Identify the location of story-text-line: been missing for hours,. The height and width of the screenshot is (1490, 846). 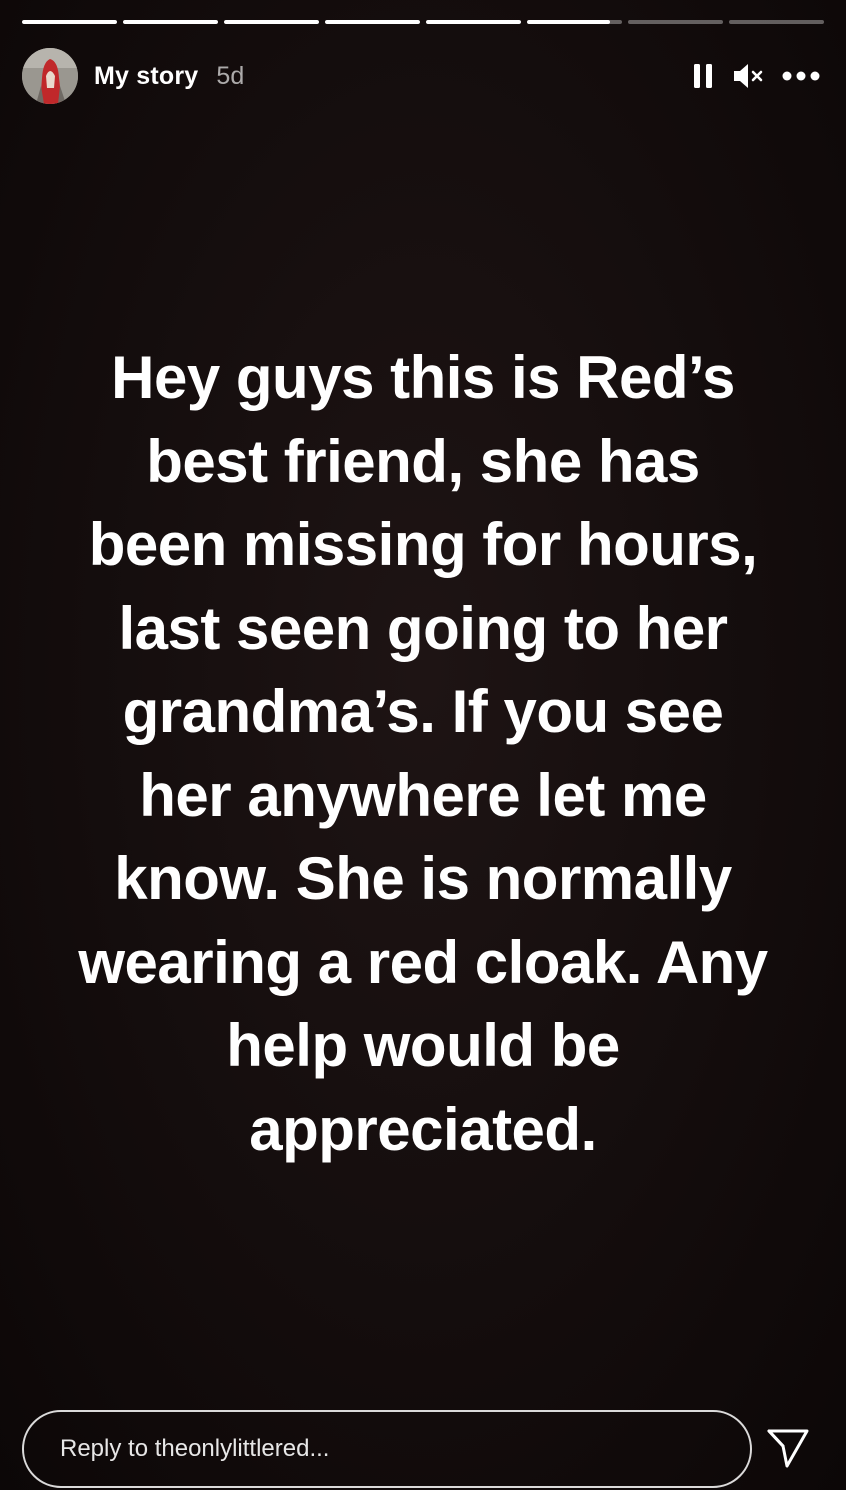
(423, 544).